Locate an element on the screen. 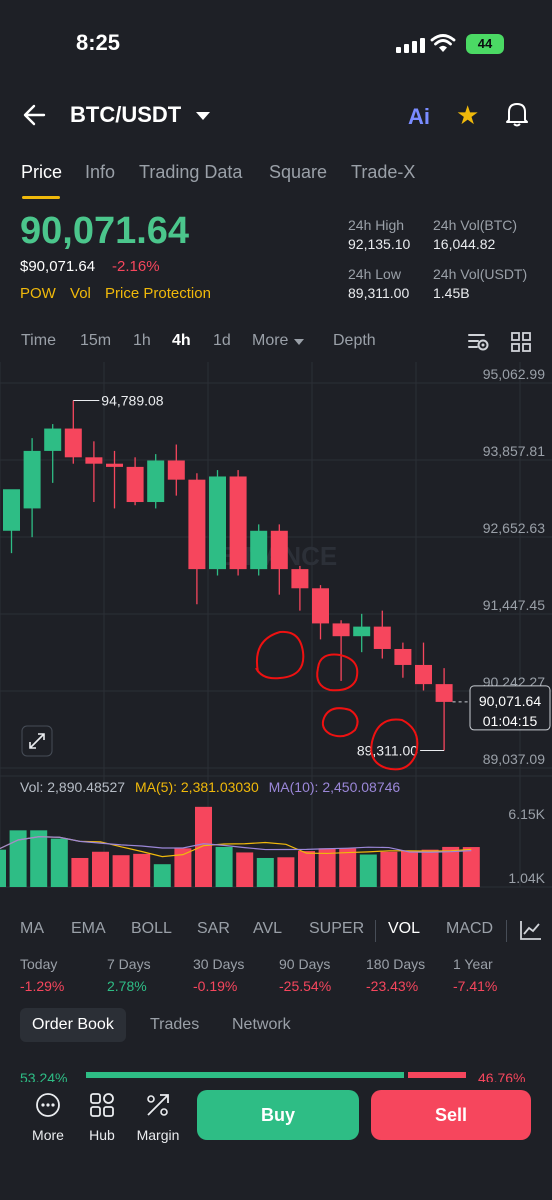 The height and width of the screenshot is (1200, 552). margin-label: Margin is located at coordinates (158, 1135).